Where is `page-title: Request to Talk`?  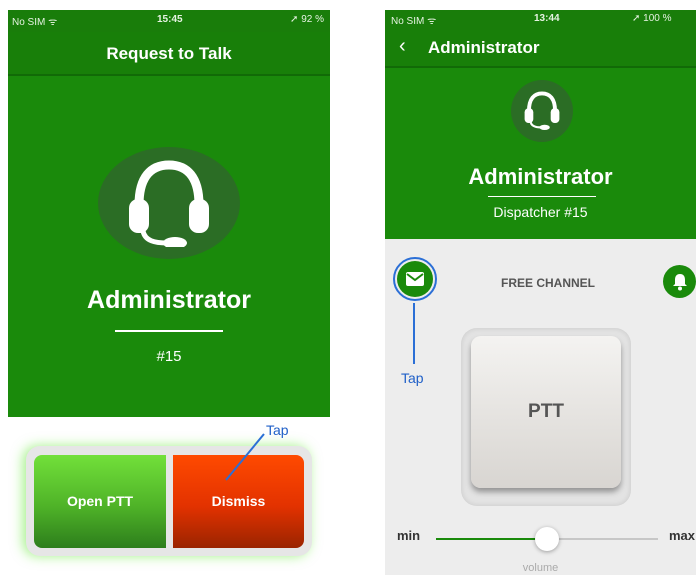 page-title: Request to Talk is located at coordinates (169, 53).